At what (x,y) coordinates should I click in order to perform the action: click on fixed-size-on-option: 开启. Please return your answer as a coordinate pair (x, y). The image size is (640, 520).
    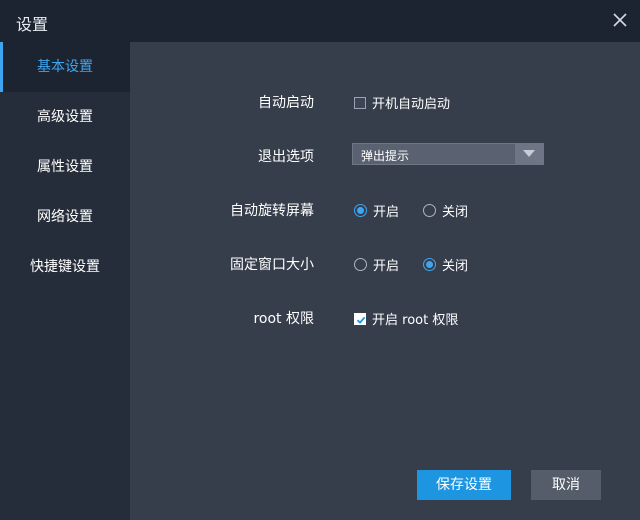
    Looking at the image, I should click on (376, 264).